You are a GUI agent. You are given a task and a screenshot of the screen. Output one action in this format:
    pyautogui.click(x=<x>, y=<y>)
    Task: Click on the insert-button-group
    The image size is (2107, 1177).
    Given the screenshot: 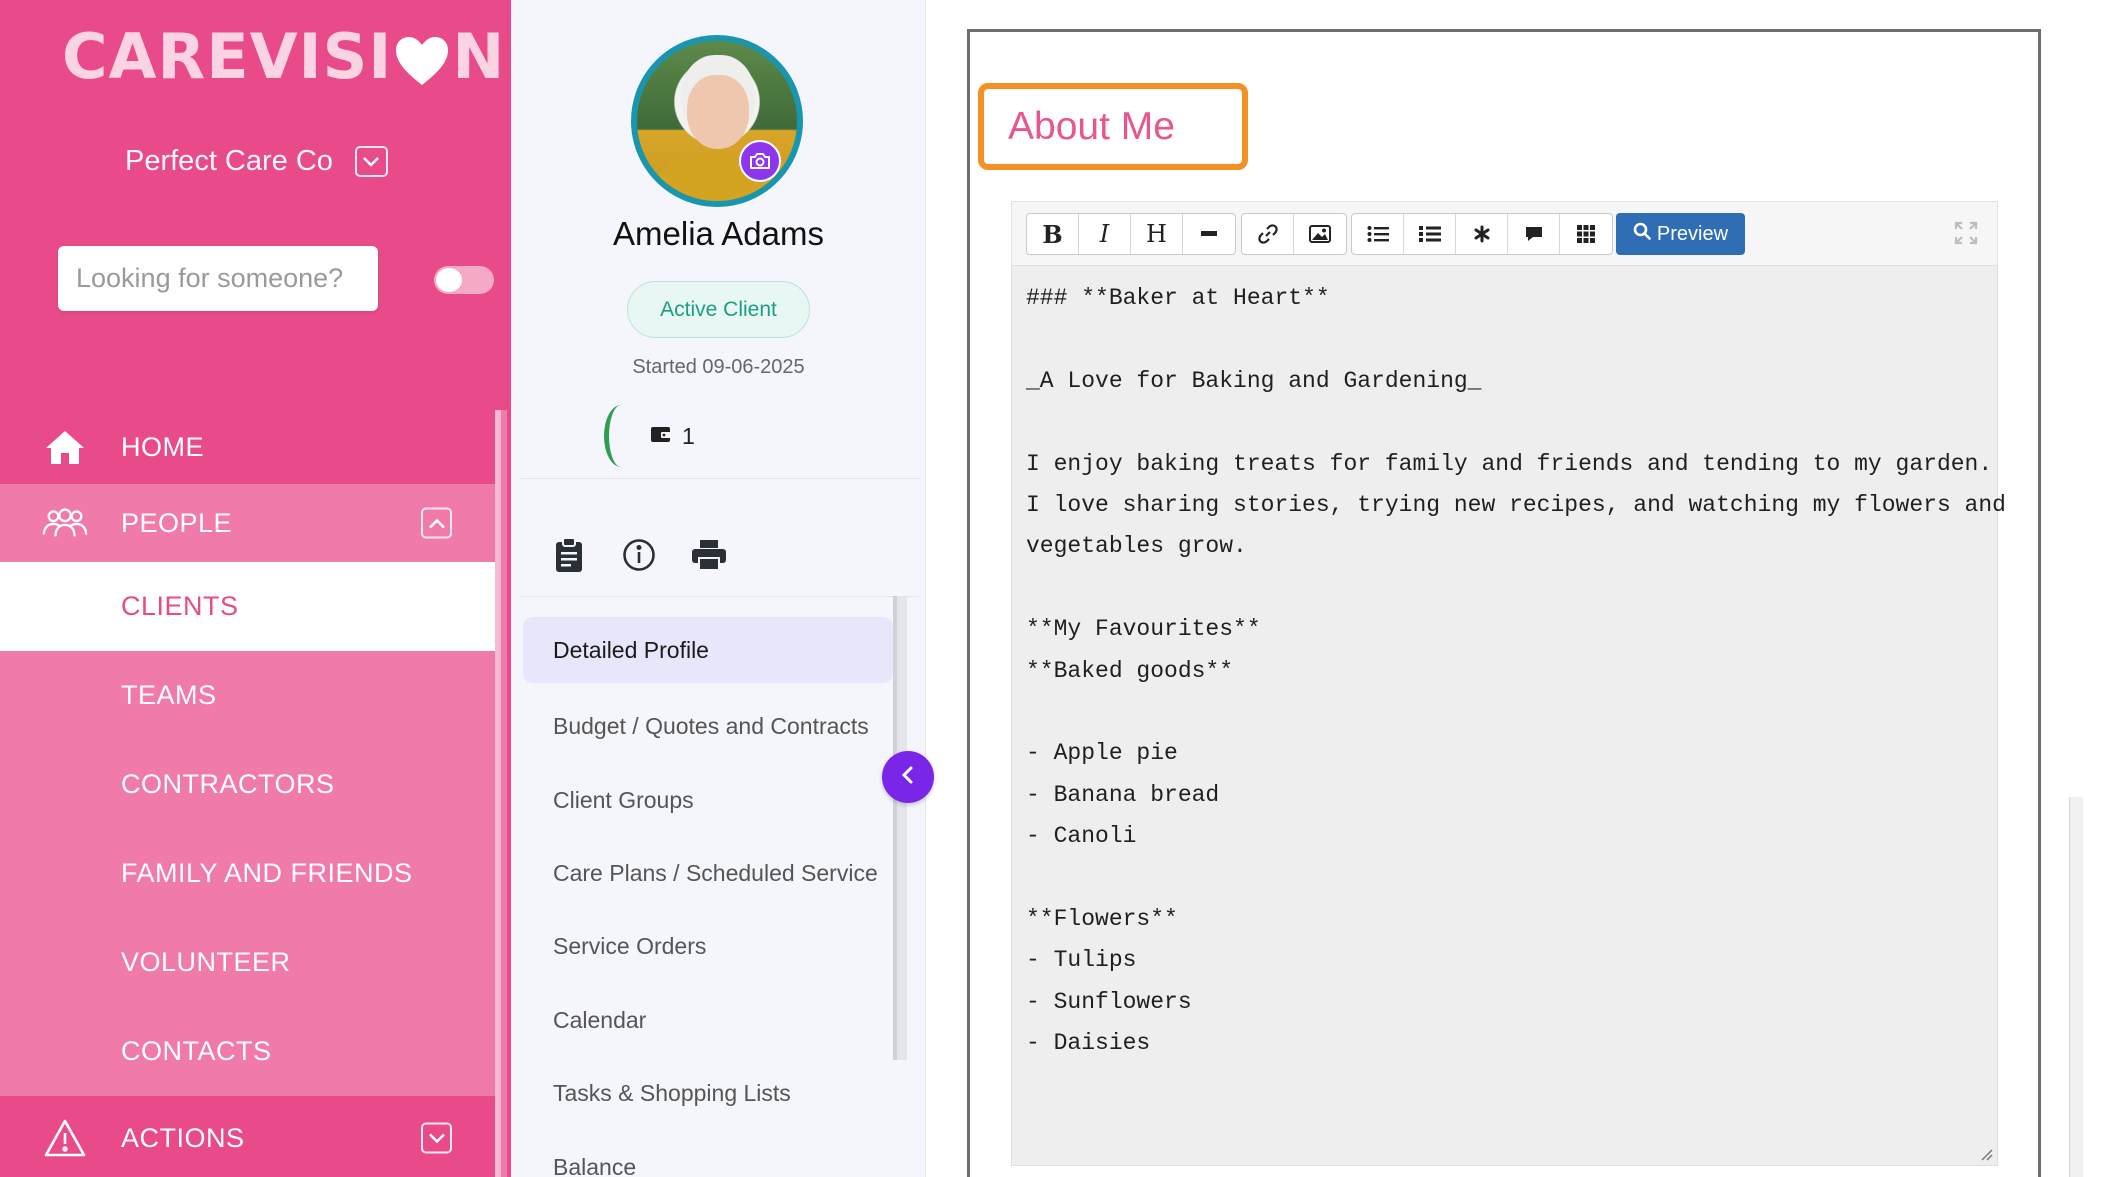 What is the action you would take?
    pyautogui.click(x=1294, y=234)
    